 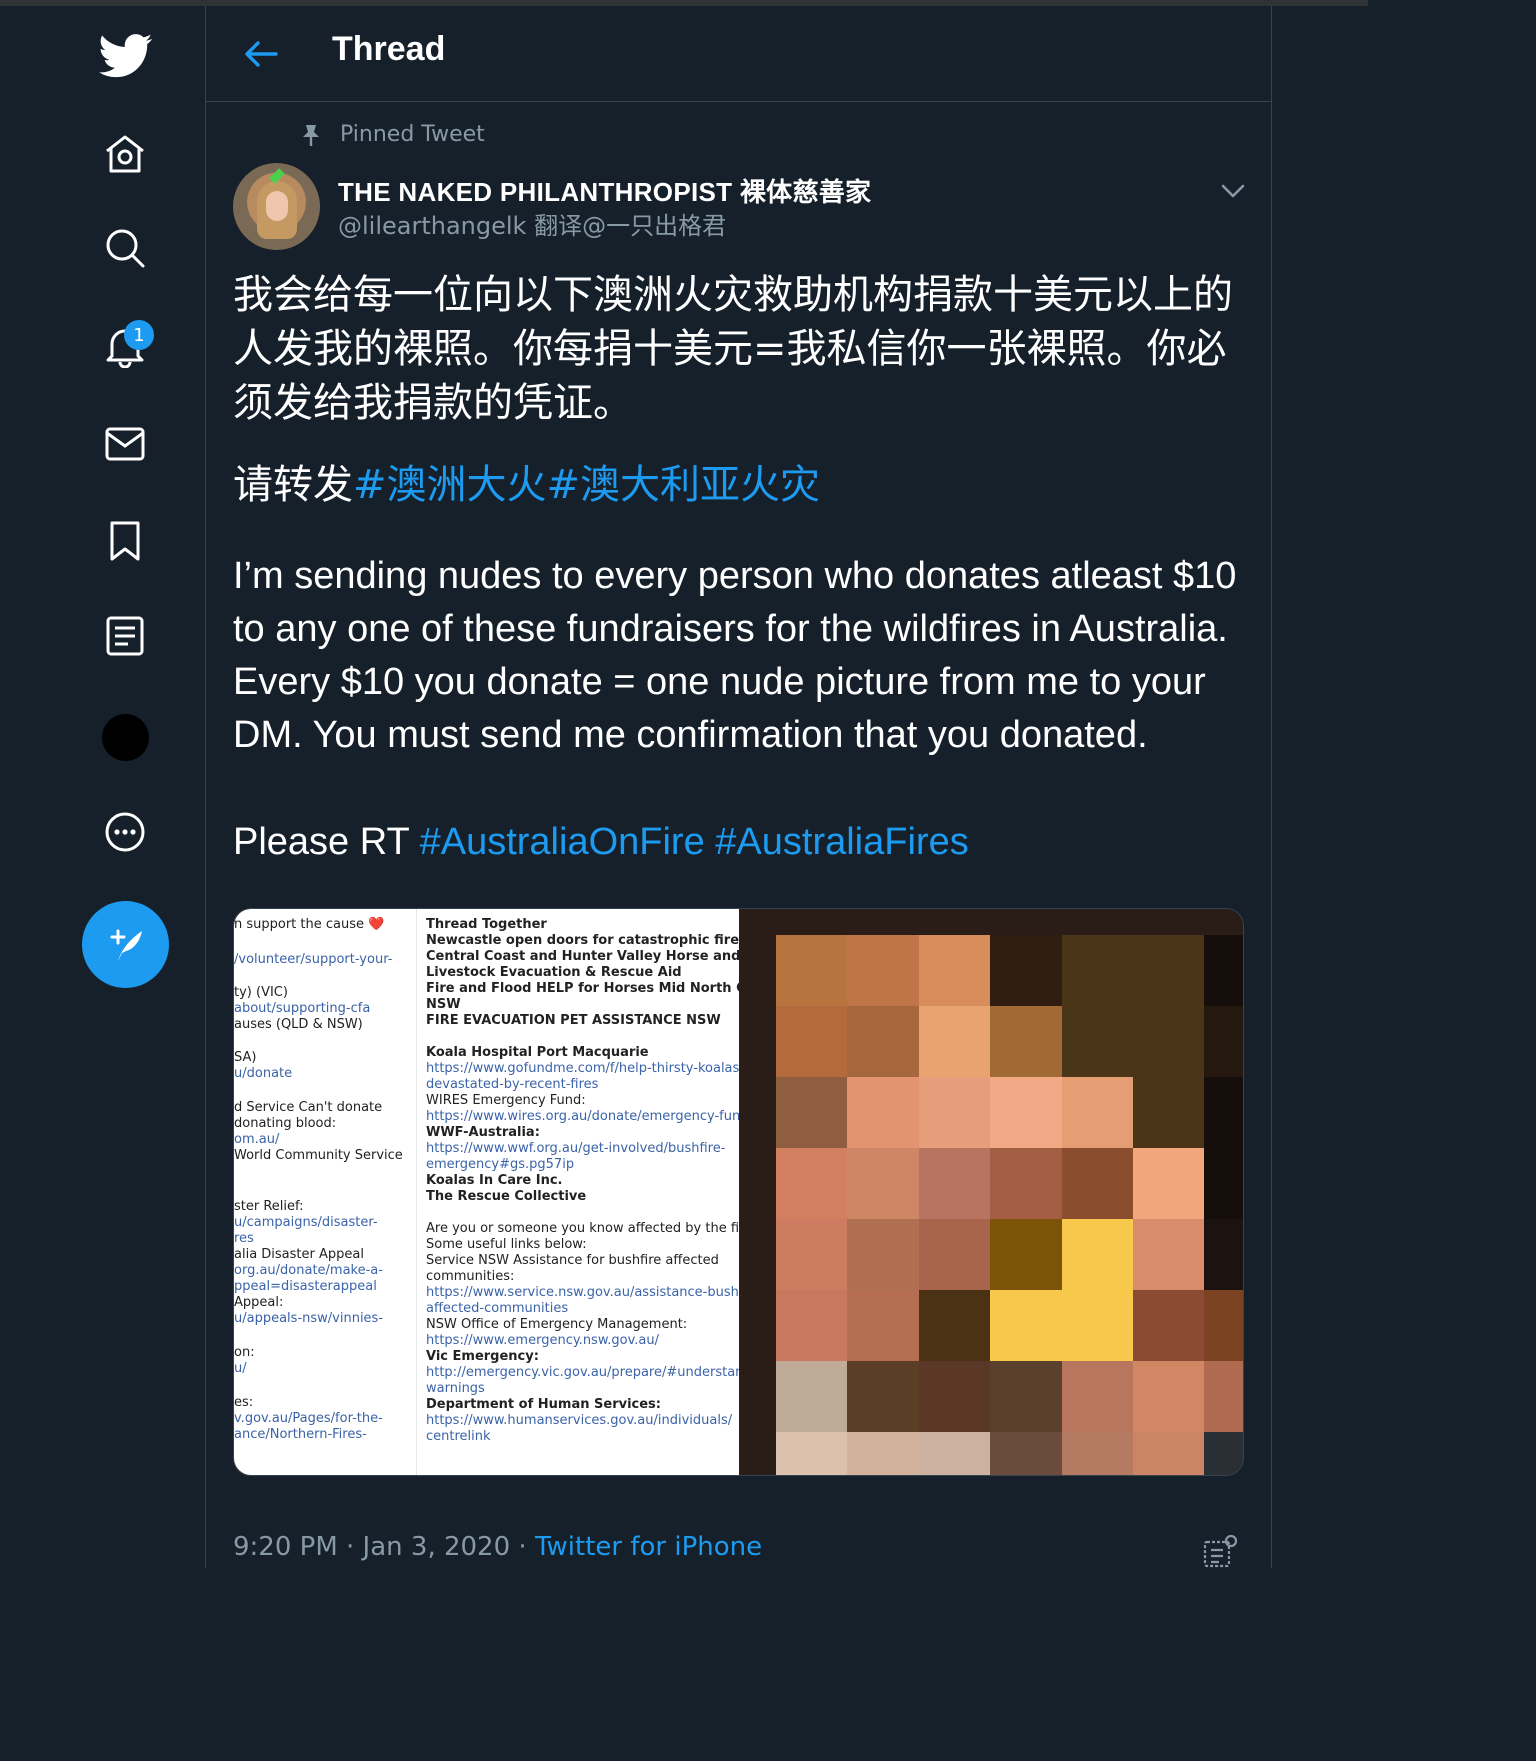 What do you see at coordinates (308, 1107) in the screenshot?
I see `document-line: d Service Can't donate` at bounding box center [308, 1107].